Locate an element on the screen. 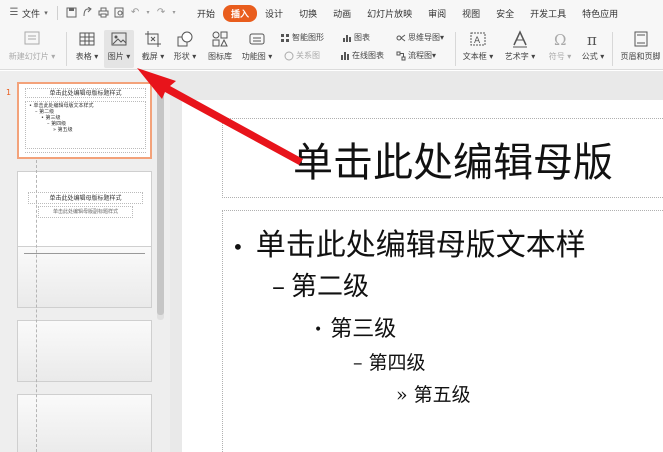  function-chart-button: 功能图 ▾ is located at coordinates (257, 46).